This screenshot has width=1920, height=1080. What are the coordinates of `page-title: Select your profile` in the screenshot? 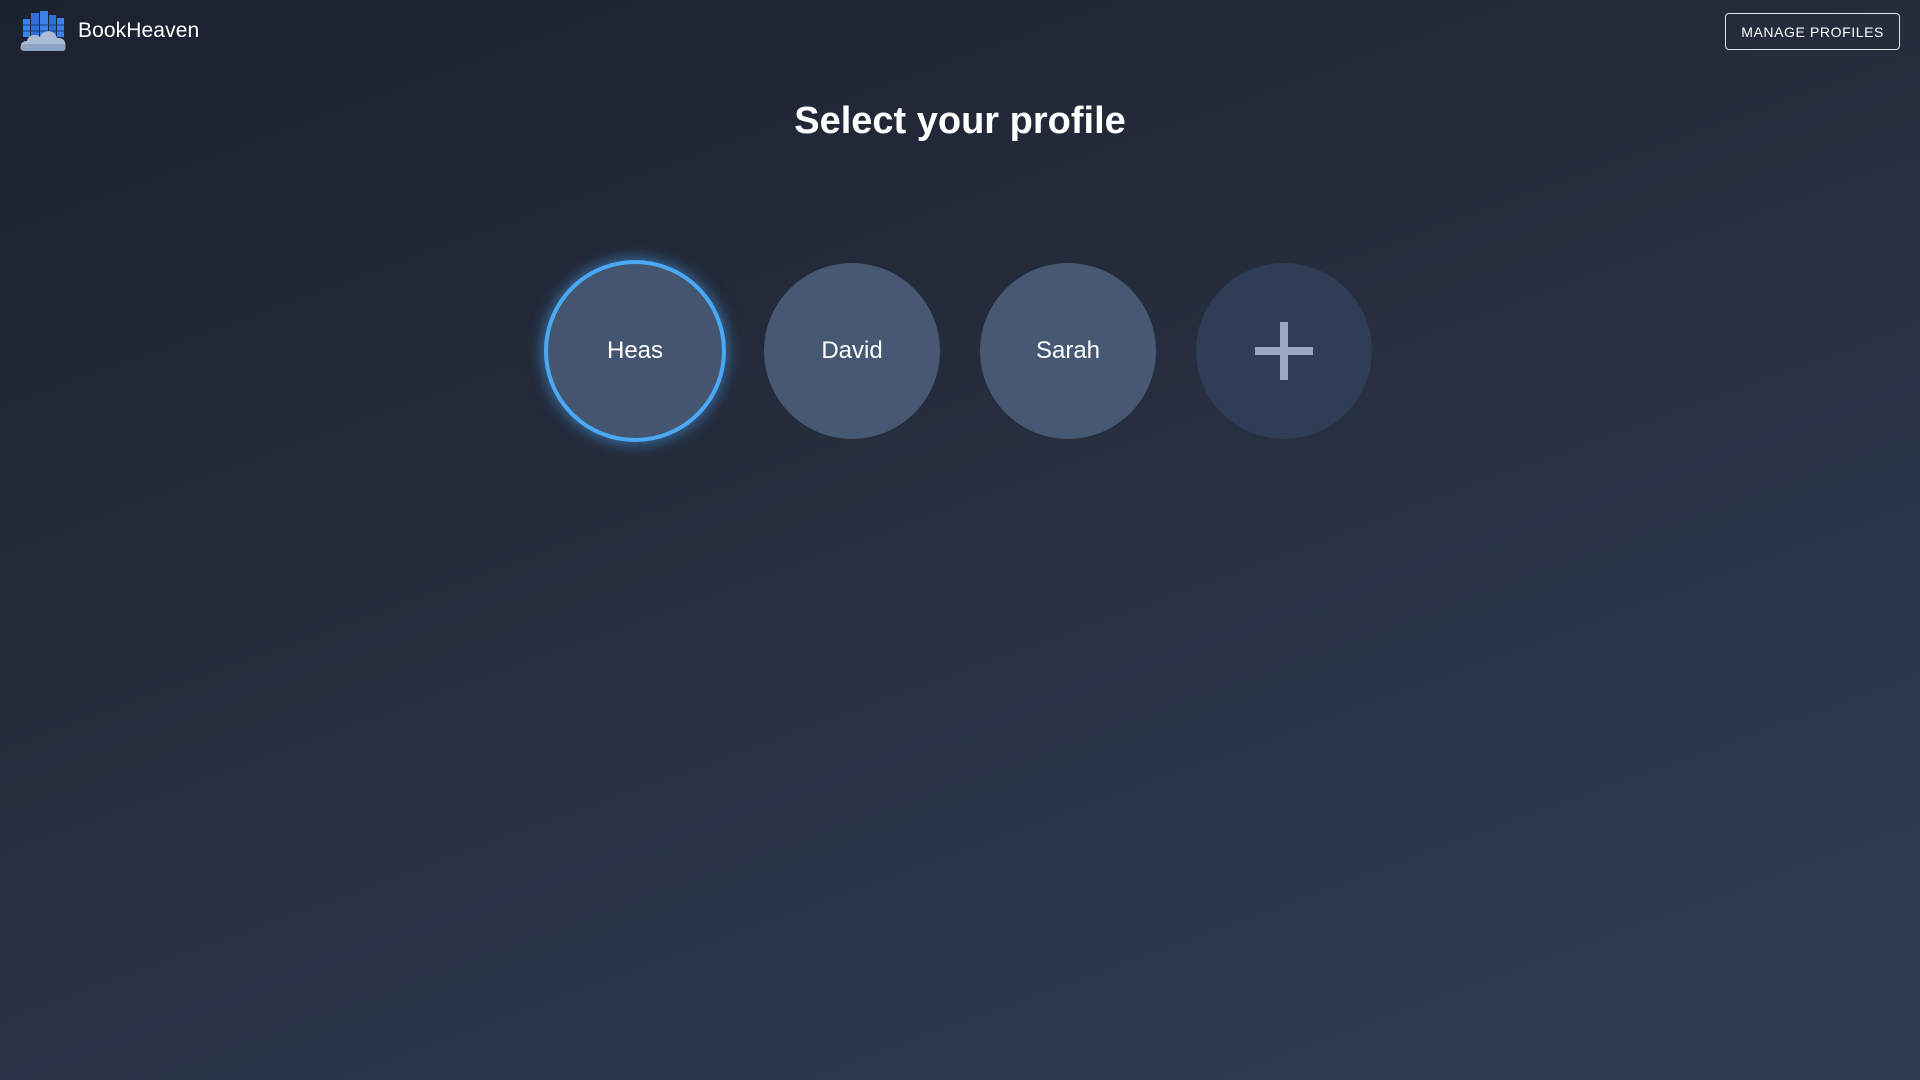 It's located at (960, 121).